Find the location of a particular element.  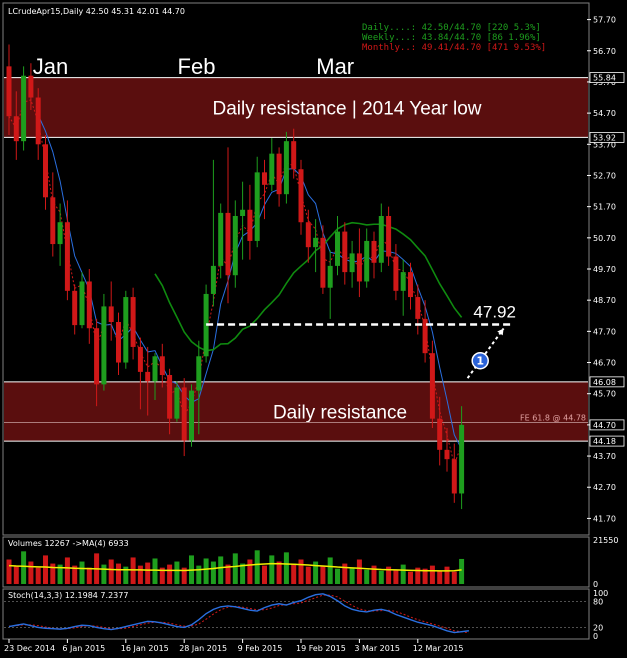

info-daily: Daily....: 42.50/44.70 [220 5.3%] is located at coordinates (451, 28).